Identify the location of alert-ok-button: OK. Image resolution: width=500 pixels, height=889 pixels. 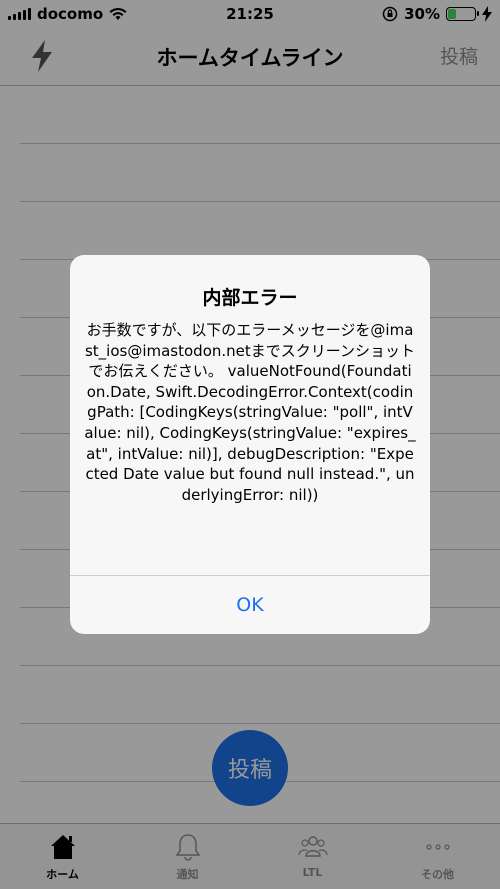
(250, 605).